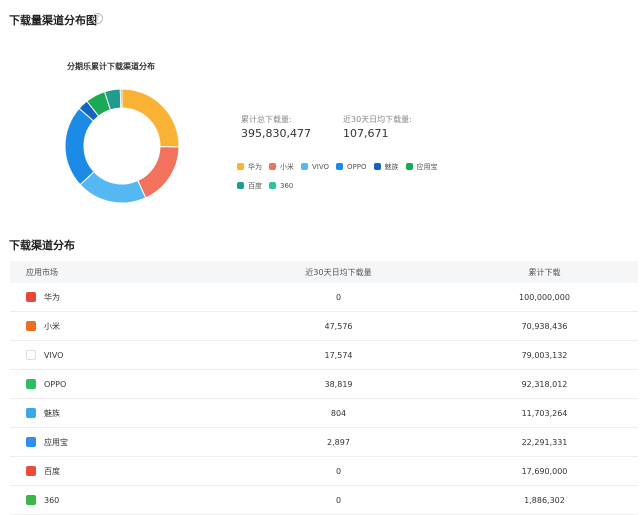 The width and height of the screenshot is (640, 515). Describe the element at coordinates (31, 413) in the screenshot. I see `meizu-icon` at that location.